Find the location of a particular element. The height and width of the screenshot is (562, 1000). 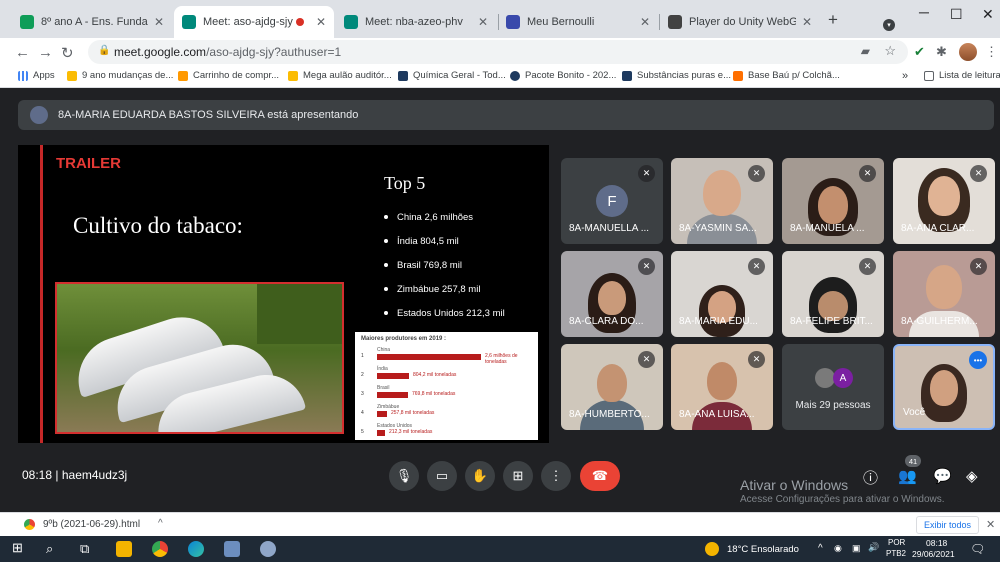

present-icon: ⊞ is located at coordinates (518, 475).